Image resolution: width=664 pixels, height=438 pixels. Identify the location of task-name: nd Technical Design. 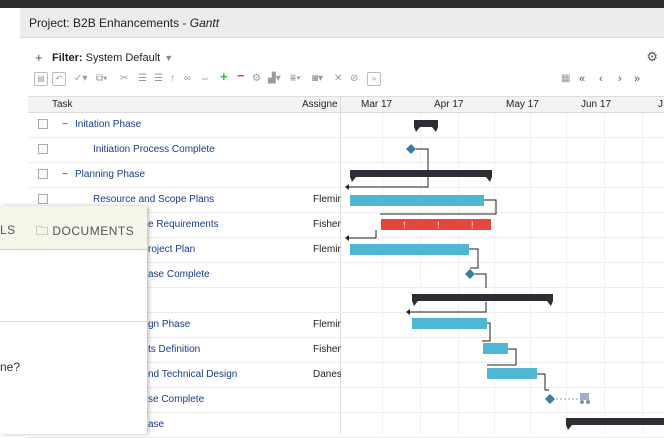
(192, 374).